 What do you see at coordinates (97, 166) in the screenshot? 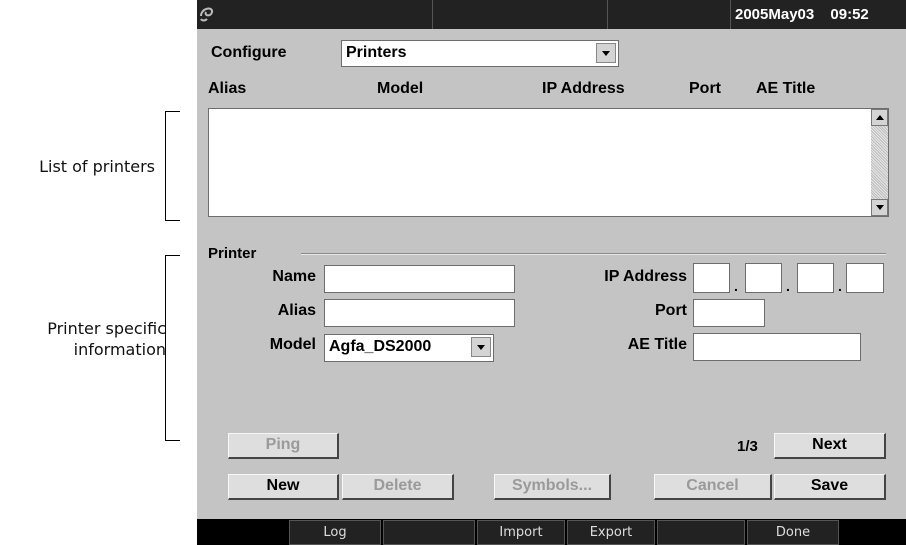
I see `list-of-printers-annotation: List of printers` at bounding box center [97, 166].